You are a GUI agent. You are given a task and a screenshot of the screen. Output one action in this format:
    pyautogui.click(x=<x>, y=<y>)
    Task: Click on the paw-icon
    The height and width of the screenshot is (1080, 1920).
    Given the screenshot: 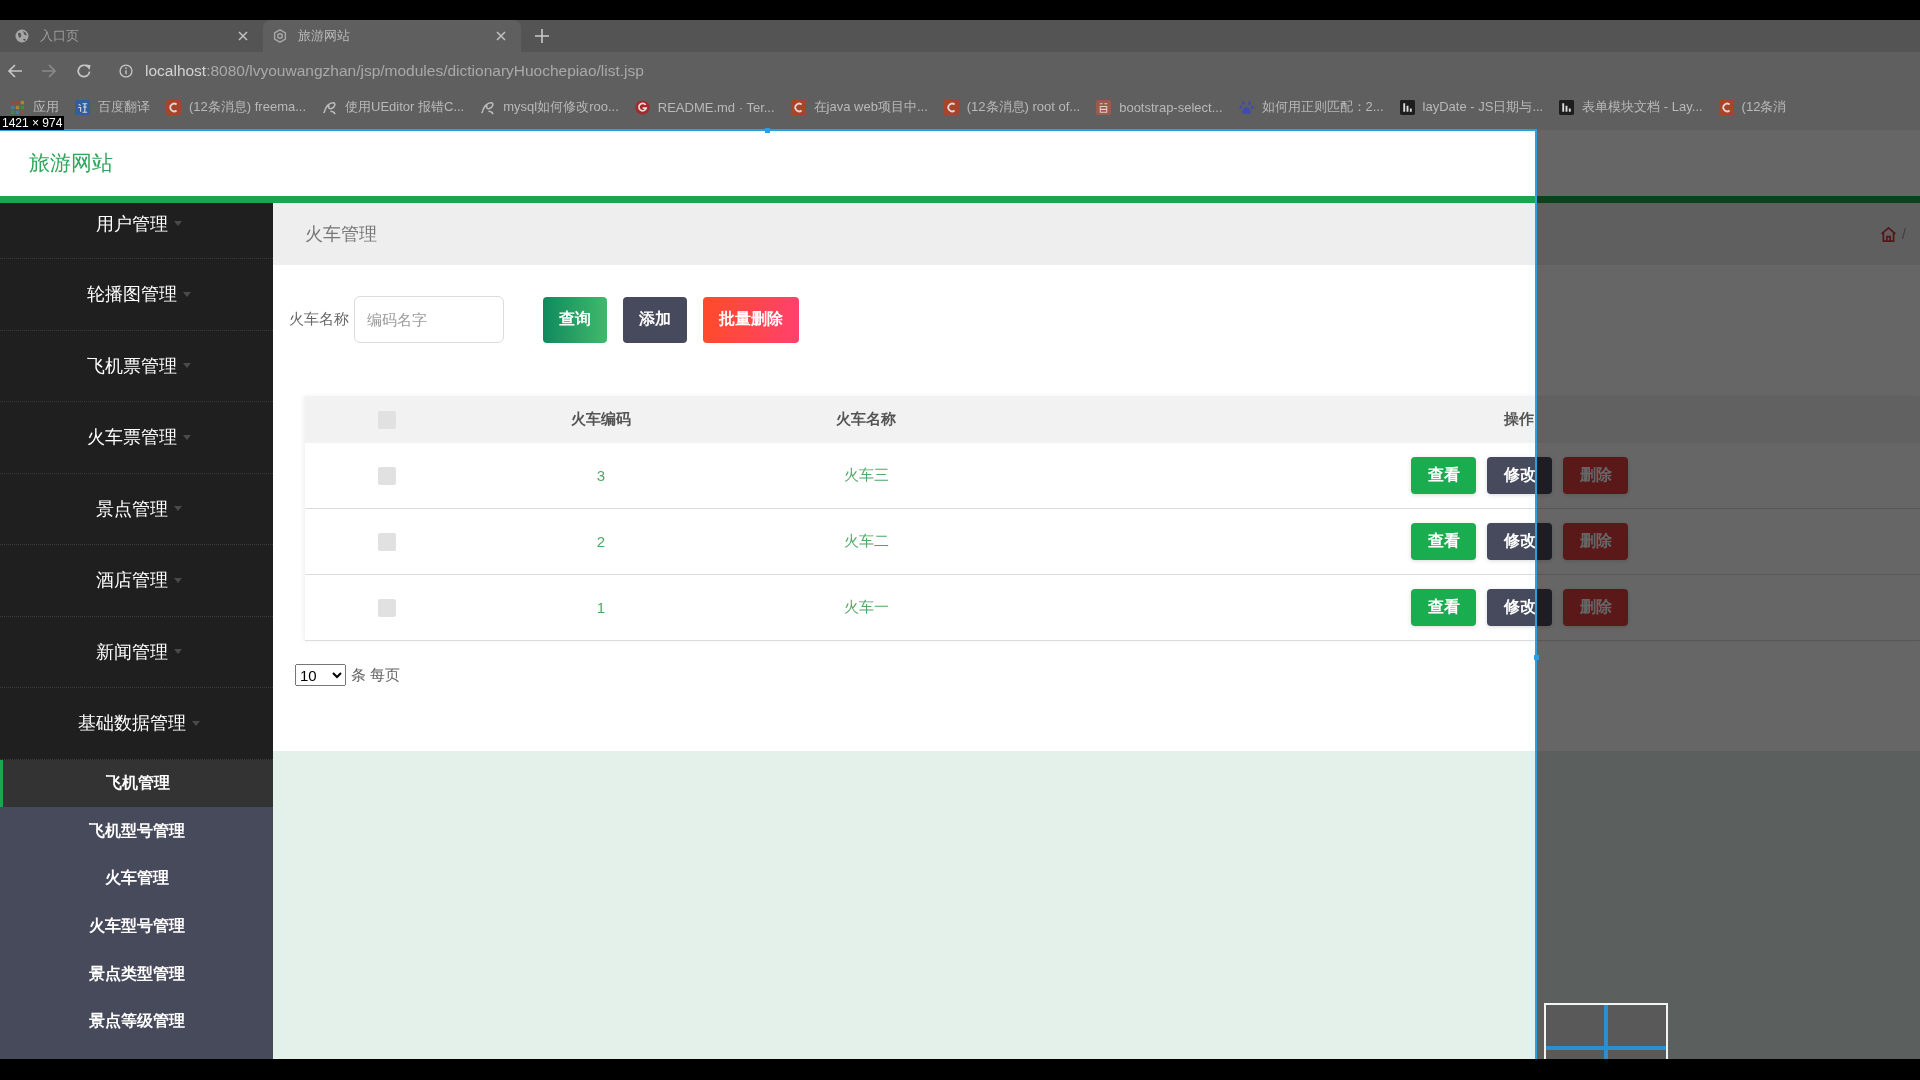 What is the action you would take?
    pyautogui.click(x=1246, y=107)
    